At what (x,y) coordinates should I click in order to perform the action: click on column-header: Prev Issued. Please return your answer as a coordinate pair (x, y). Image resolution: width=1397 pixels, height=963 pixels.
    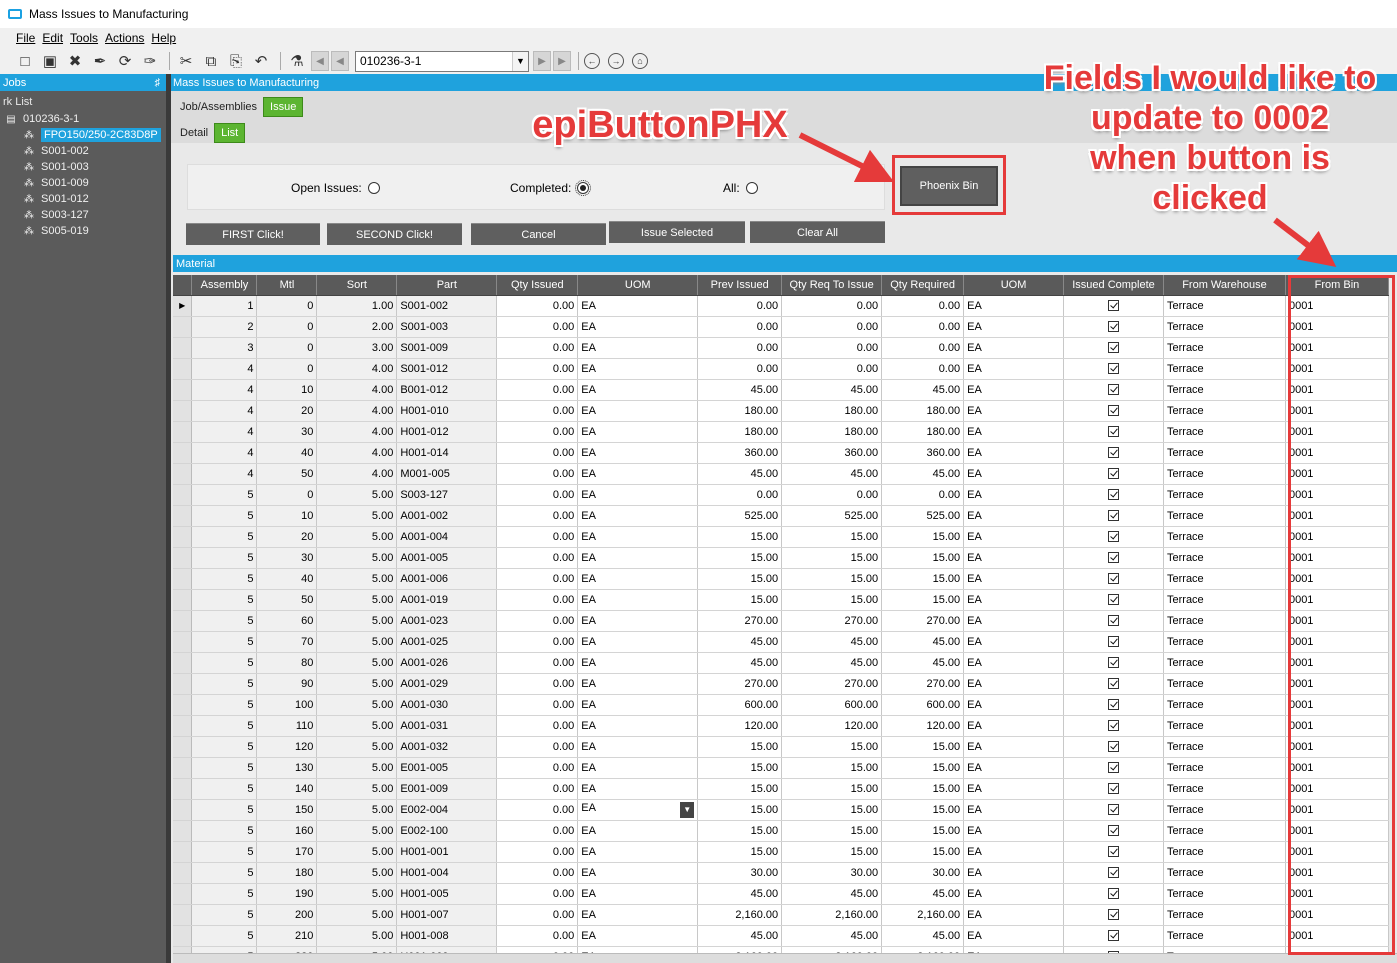
    Looking at the image, I should click on (740, 285).